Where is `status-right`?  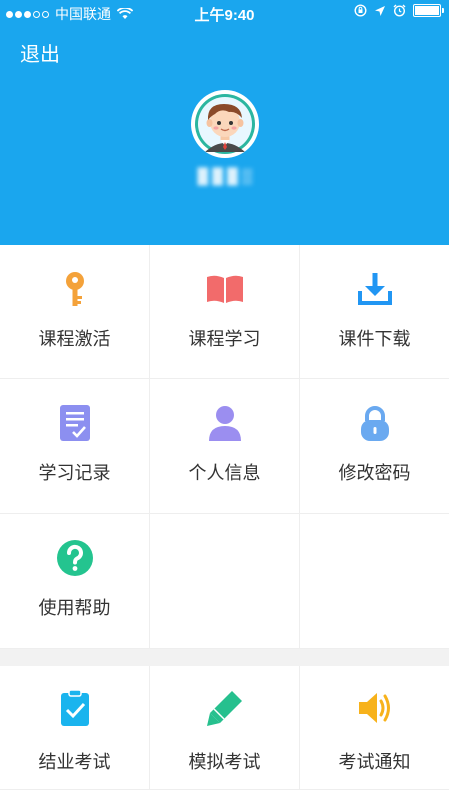
status-right is located at coordinates (399, 10).